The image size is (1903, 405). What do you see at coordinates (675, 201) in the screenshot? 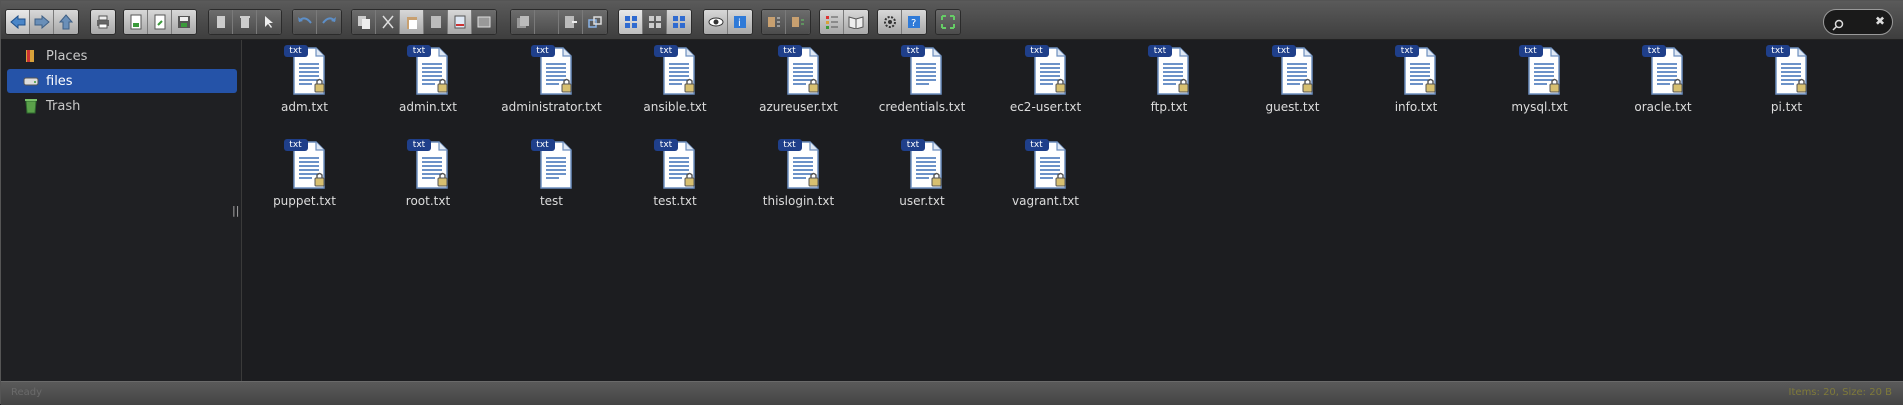
I see `file-name: test.txt` at bounding box center [675, 201].